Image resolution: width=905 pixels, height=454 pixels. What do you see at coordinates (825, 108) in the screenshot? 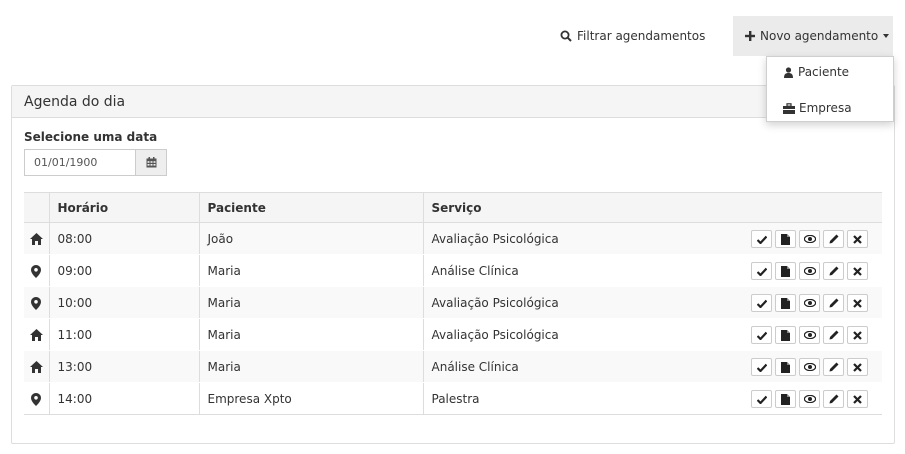
I see `menu-item-label: Empresa` at bounding box center [825, 108].